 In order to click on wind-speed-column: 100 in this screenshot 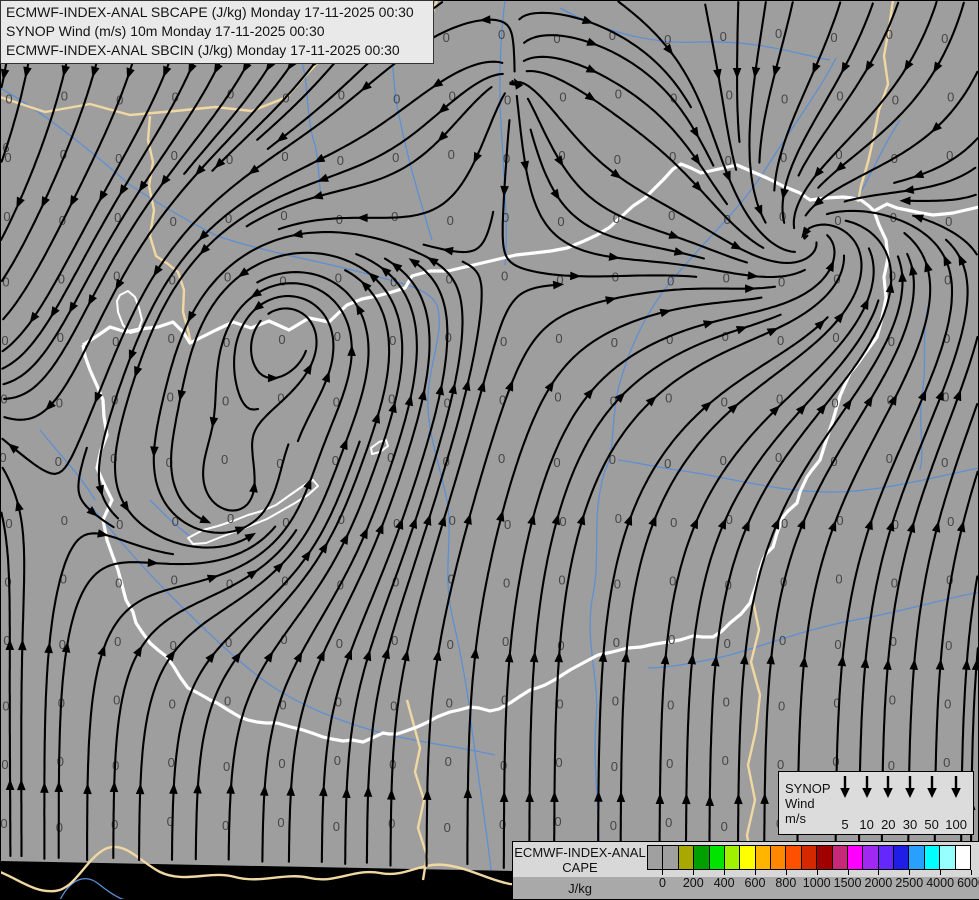, I will do `click(956, 803)`.